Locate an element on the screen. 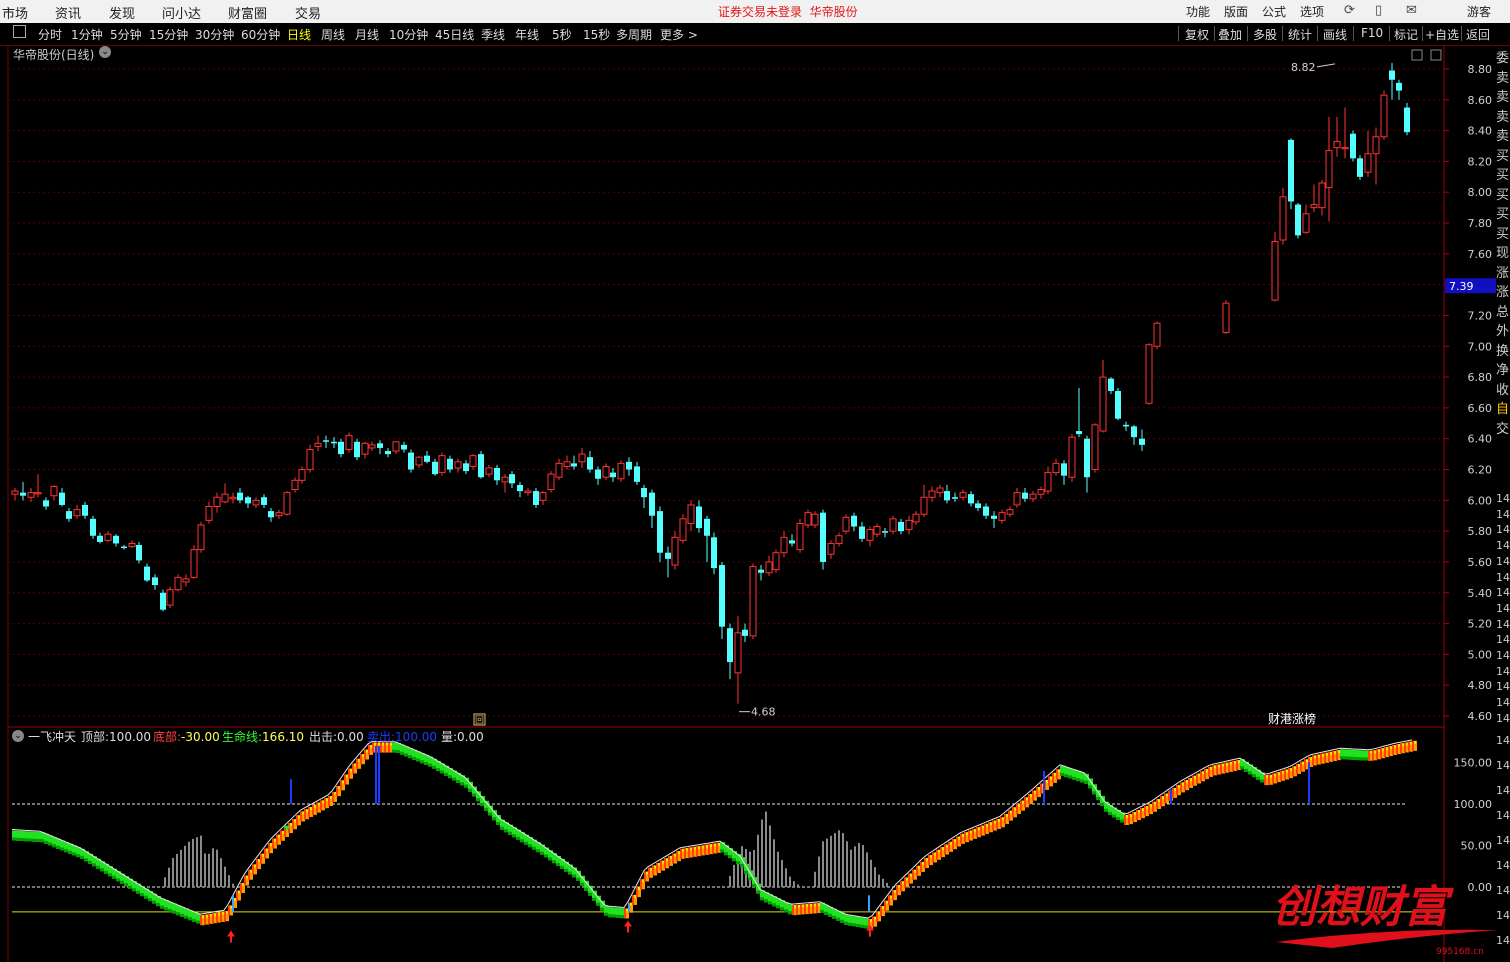 This screenshot has height=962, width=1510. period-30min: 30分钟 is located at coordinates (214, 34).